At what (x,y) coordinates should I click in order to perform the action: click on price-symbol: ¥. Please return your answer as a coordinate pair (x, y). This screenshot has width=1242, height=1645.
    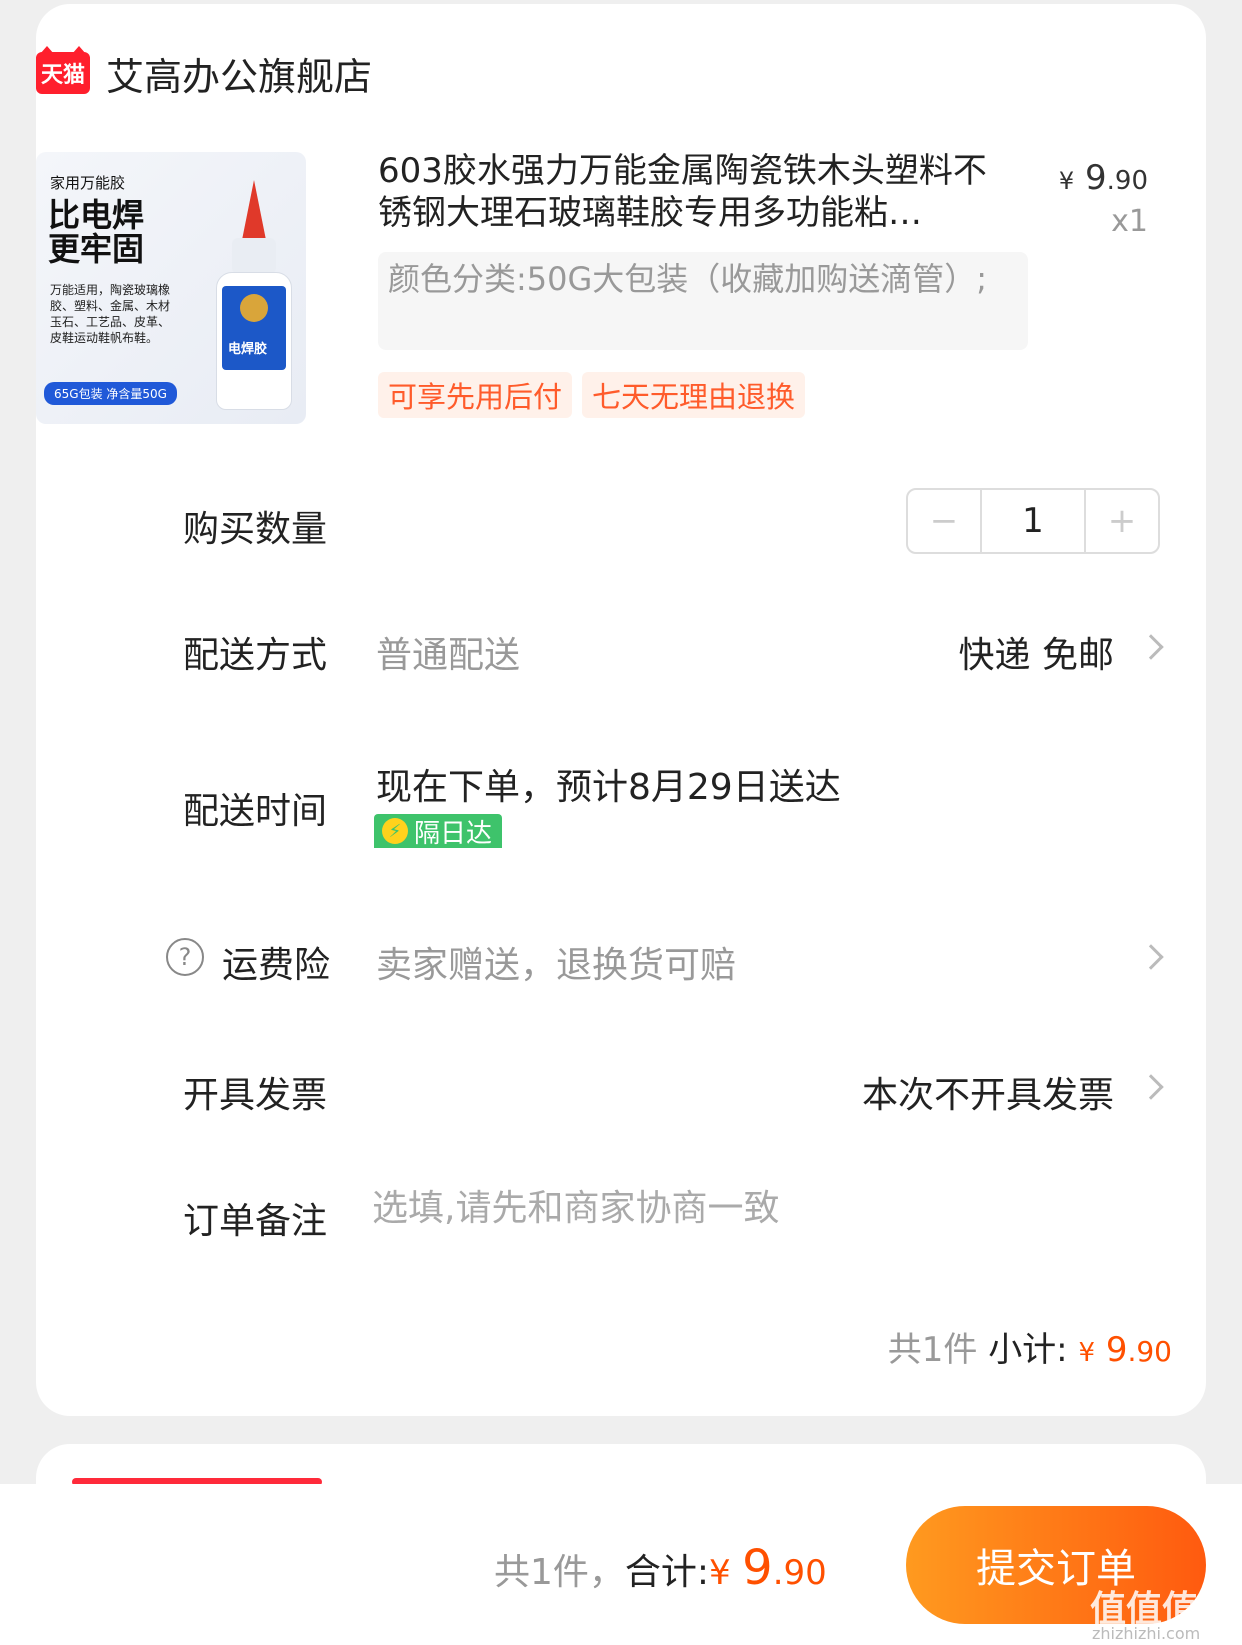
    Looking at the image, I should click on (1066, 181).